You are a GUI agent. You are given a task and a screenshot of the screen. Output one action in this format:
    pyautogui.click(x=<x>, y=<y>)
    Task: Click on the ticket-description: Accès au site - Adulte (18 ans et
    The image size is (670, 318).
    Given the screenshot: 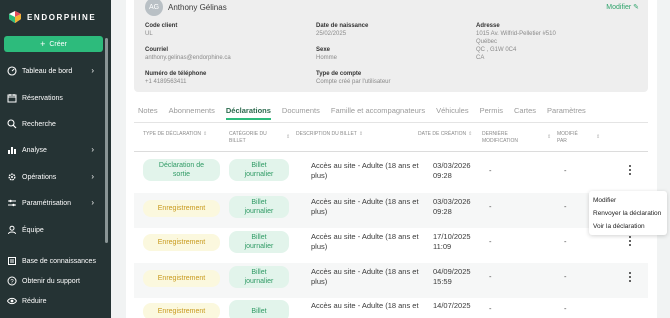 What is the action you would take?
    pyautogui.click(x=365, y=305)
    